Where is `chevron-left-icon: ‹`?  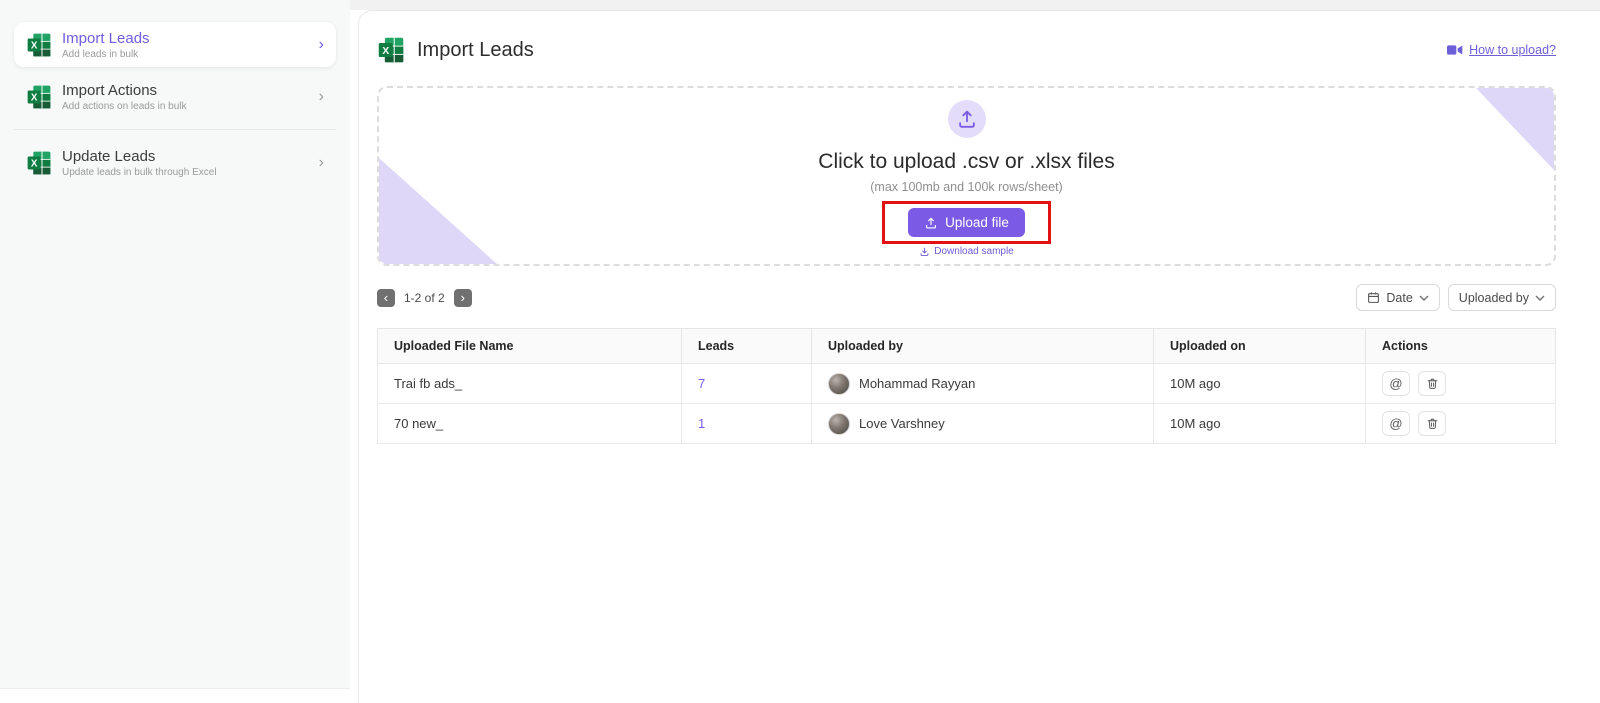
chevron-left-icon: ‹ is located at coordinates (386, 297).